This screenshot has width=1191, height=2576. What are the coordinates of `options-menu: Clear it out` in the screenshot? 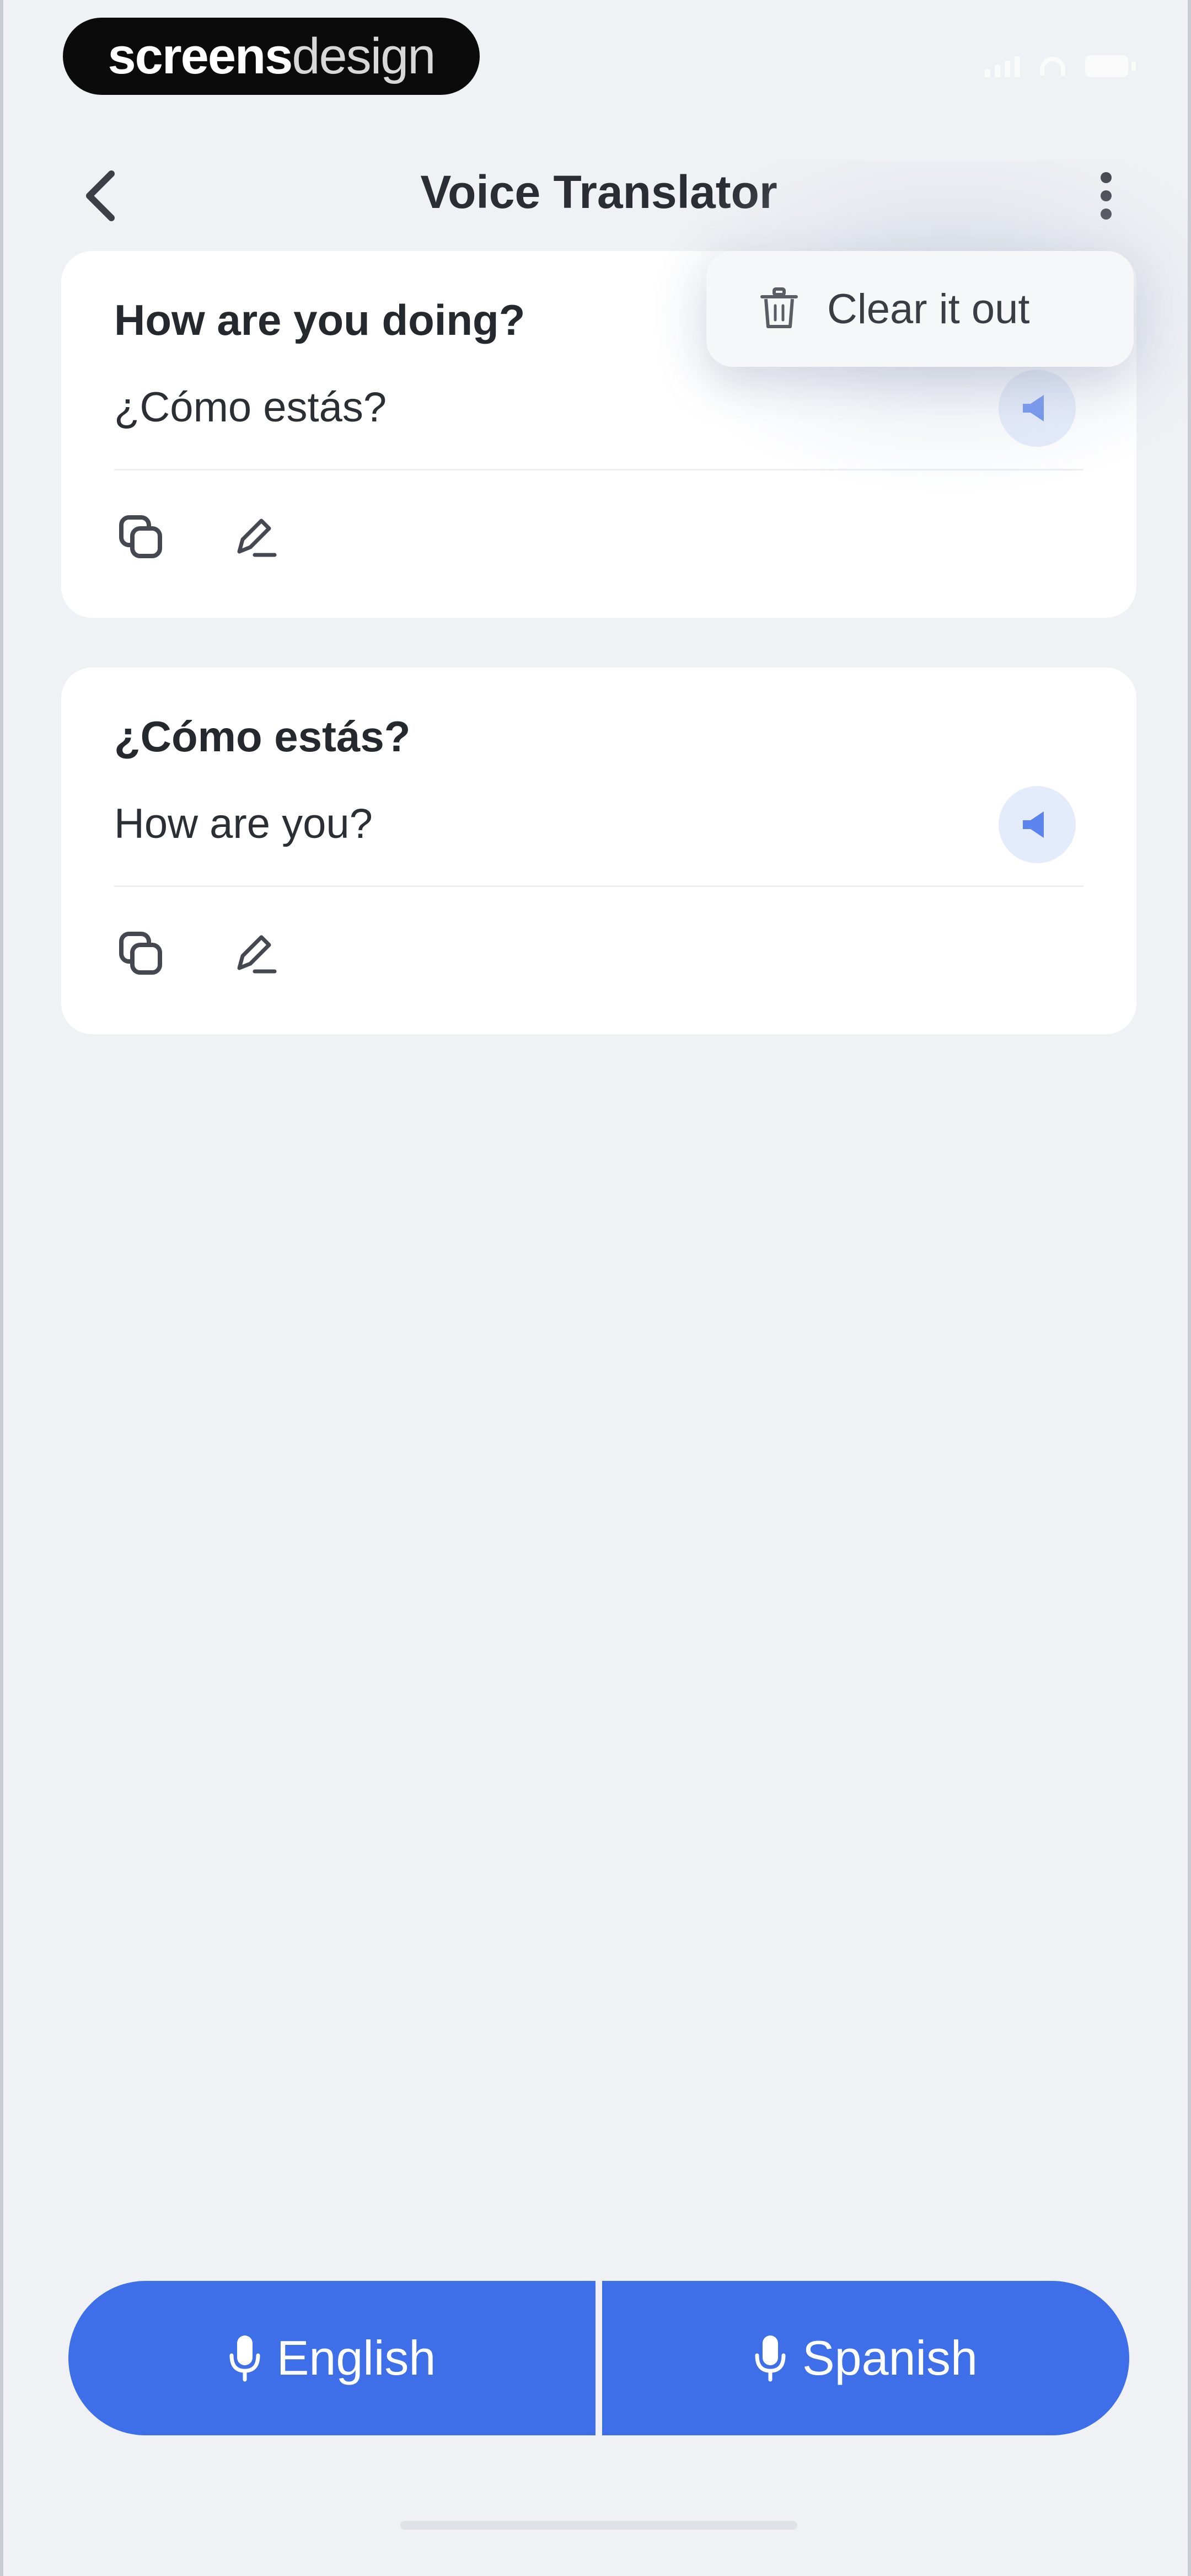 It's located at (920, 309).